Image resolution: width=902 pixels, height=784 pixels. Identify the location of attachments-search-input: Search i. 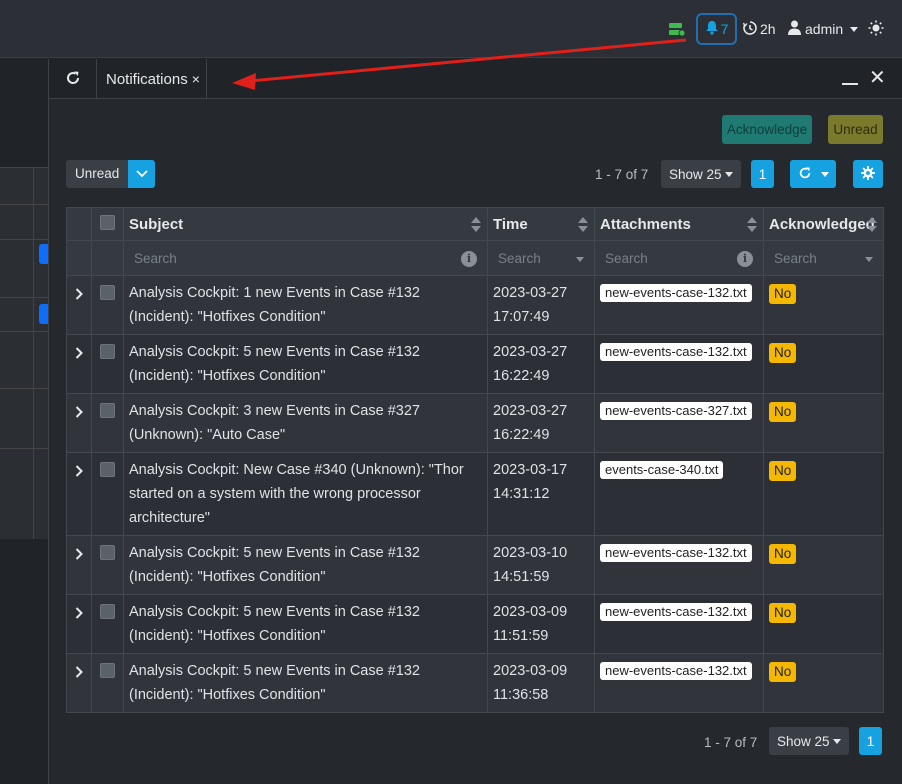
(679, 258).